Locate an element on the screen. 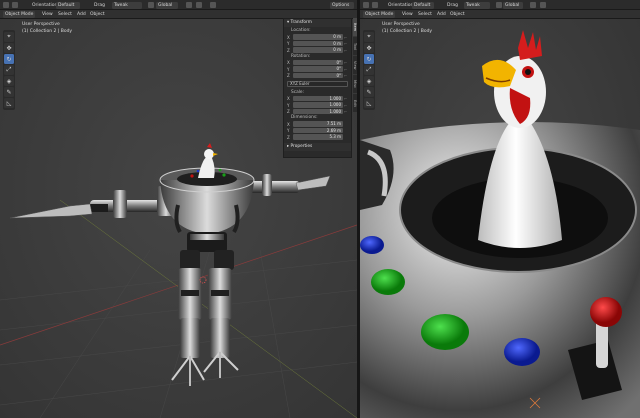  properties-panel-header: ▸ Properties is located at coordinates (317, 147).